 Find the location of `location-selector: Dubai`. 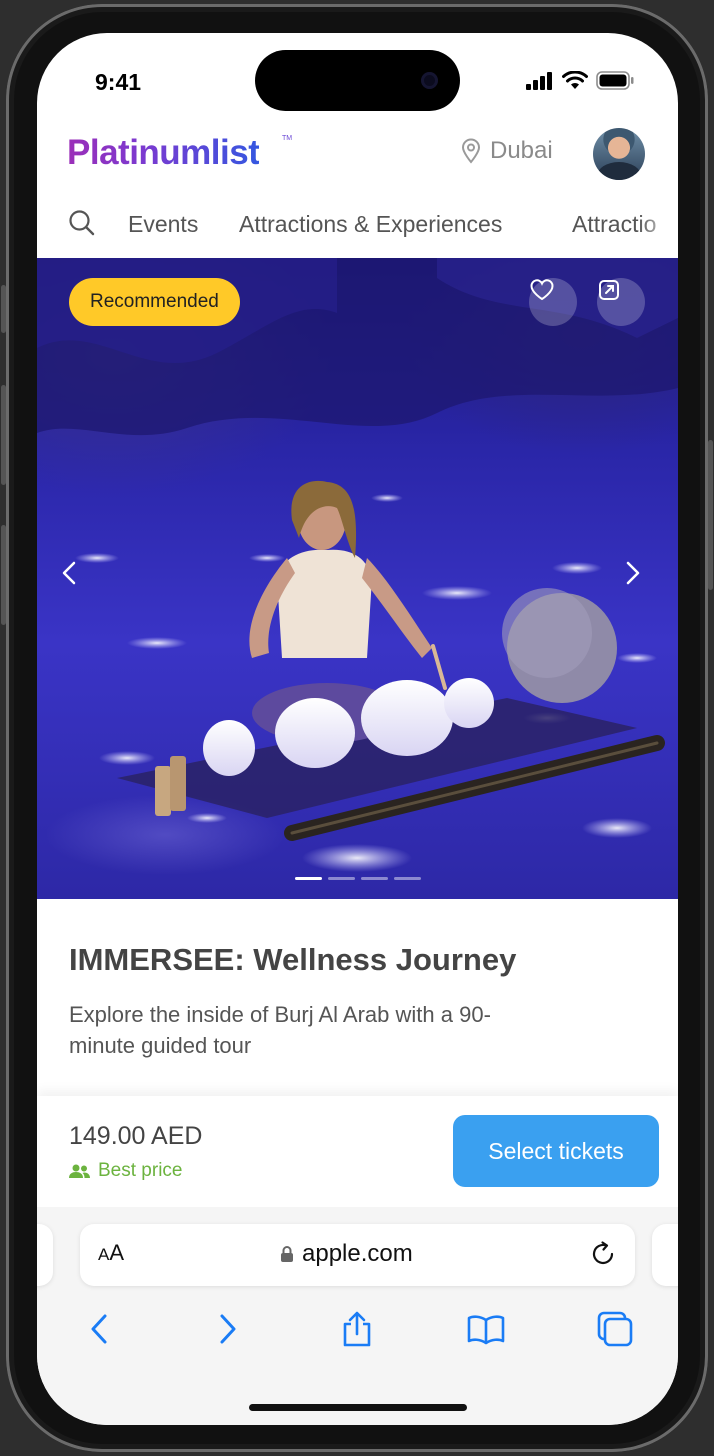

location-selector: Dubai is located at coordinates (507, 151).